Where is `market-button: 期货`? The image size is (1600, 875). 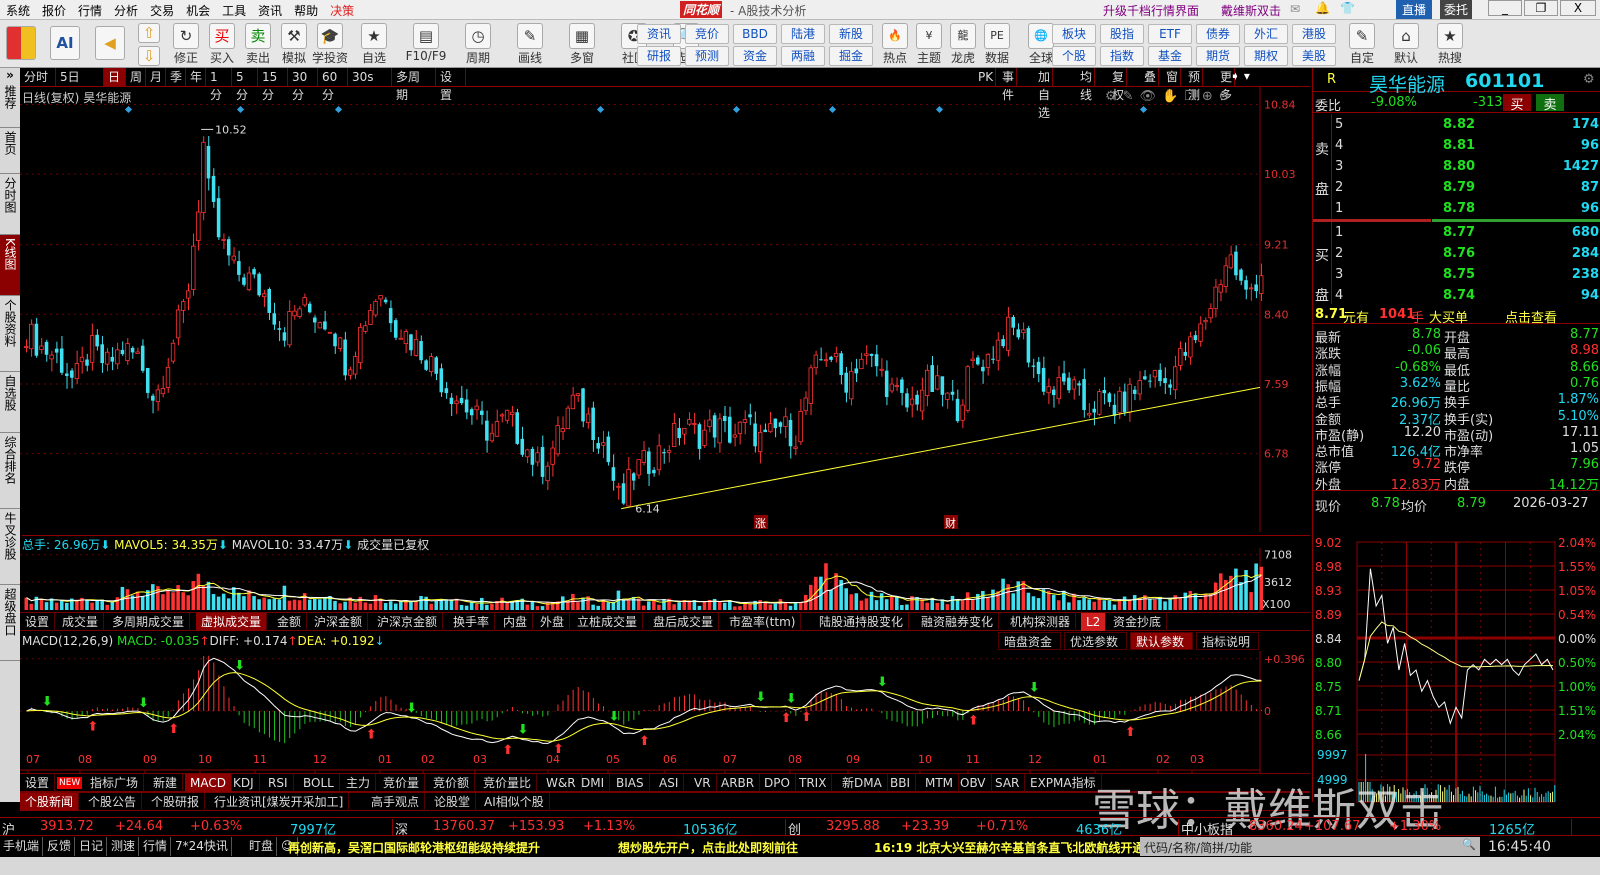 market-button: 期货 is located at coordinates (1218, 56).